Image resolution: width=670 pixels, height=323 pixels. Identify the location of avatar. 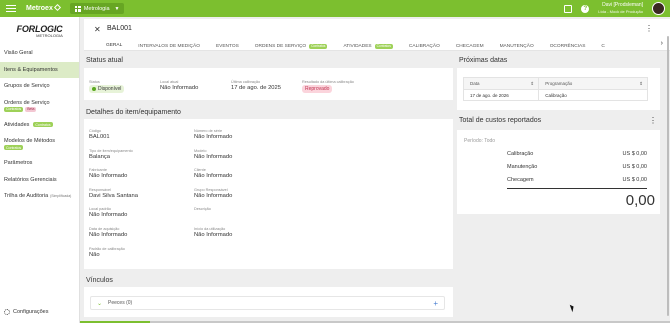
(658, 8).